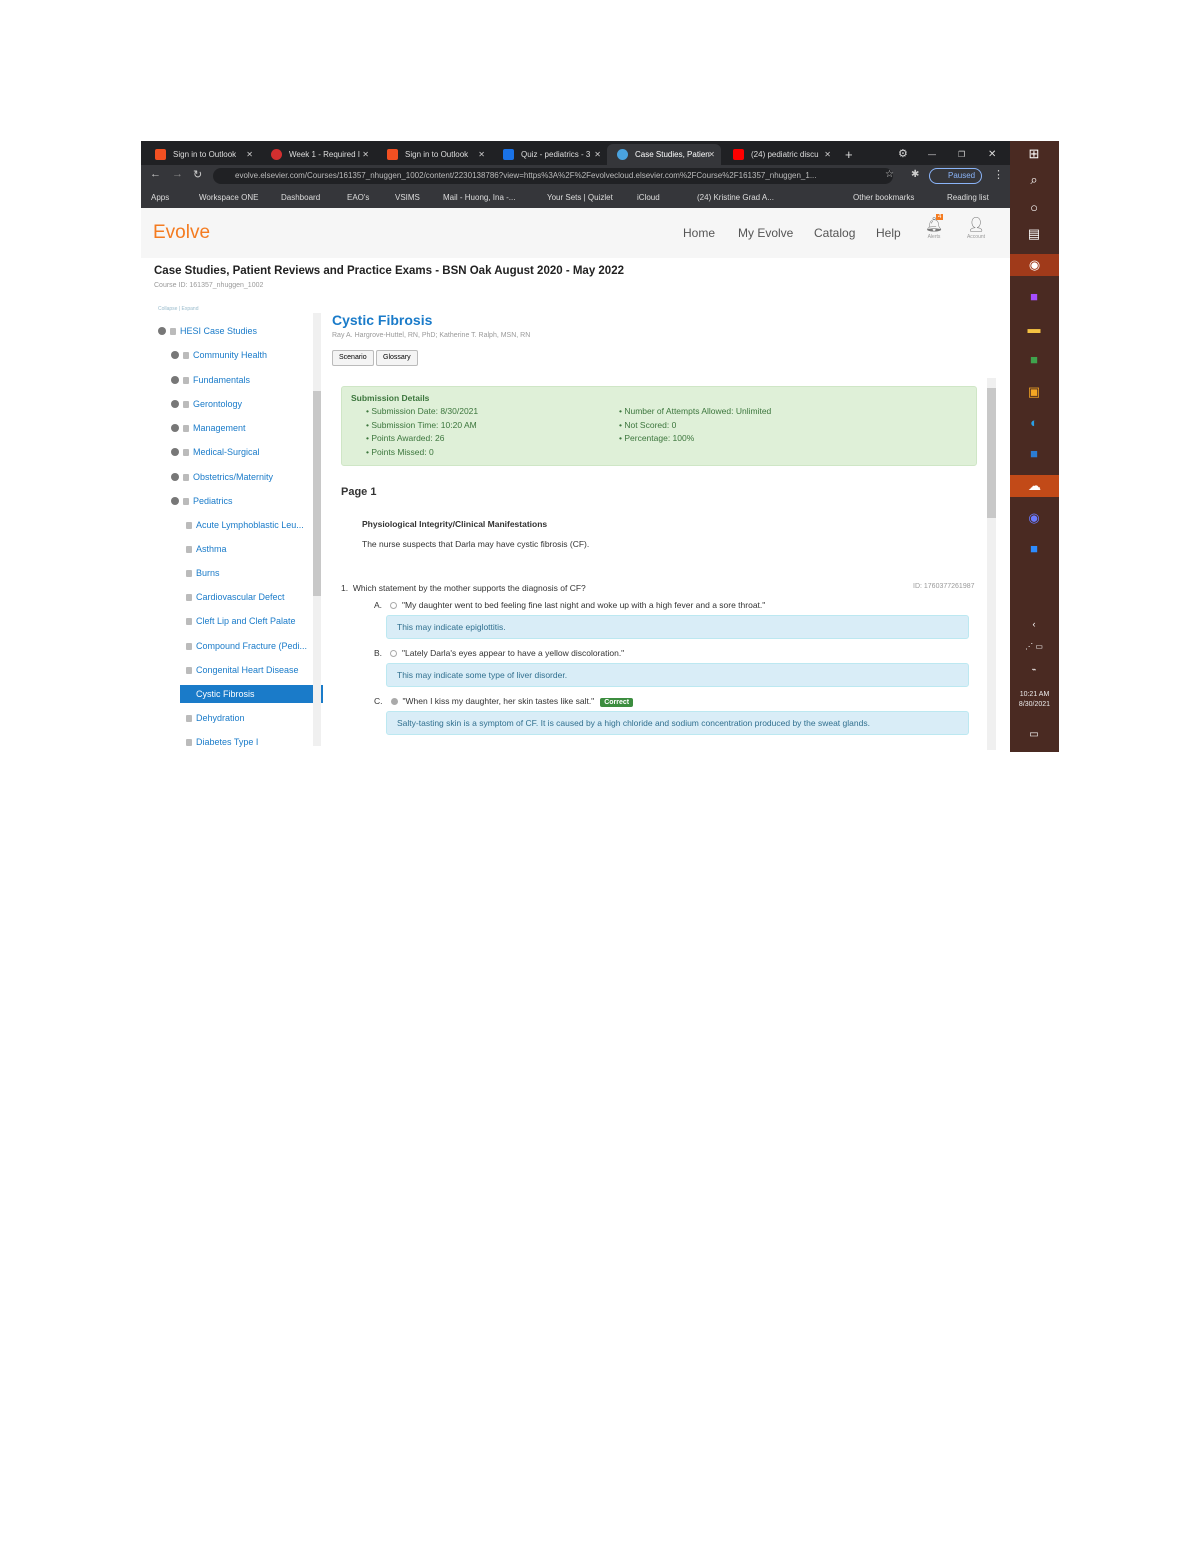  Describe the element at coordinates (1034, 360) in the screenshot. I see `app-icon: ■` at that location.